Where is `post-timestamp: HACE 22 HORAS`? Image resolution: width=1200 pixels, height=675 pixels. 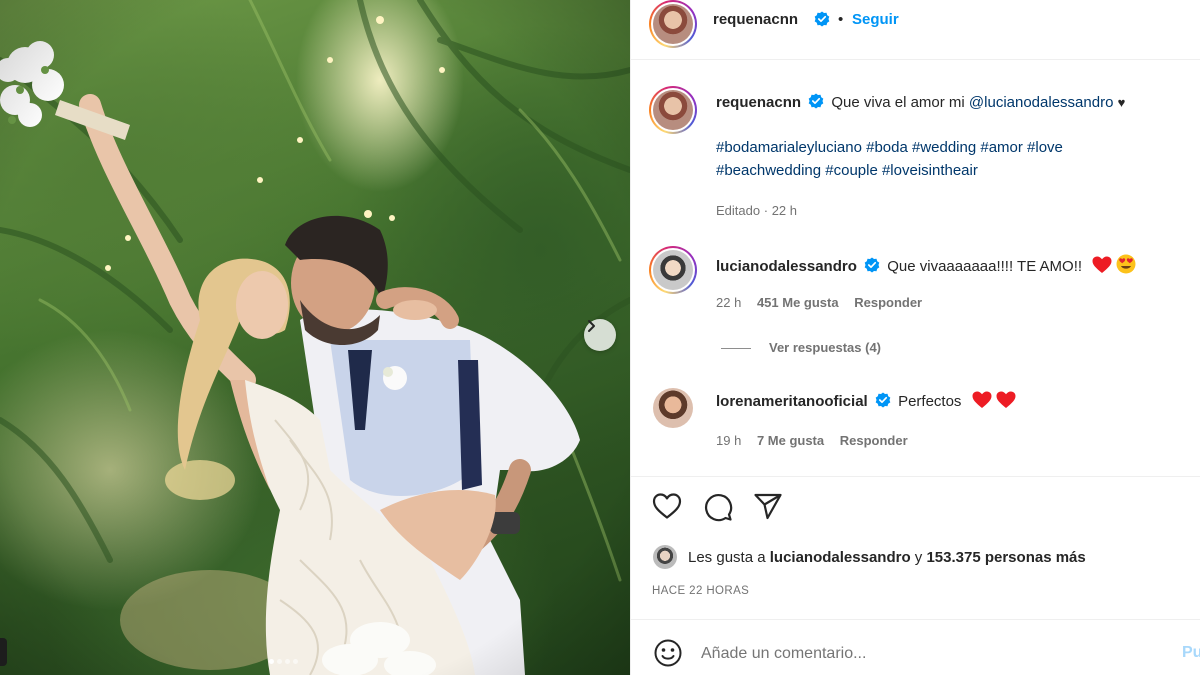 post-timestamp: HACE 22 HORAS is located at coordinates (700, 591).